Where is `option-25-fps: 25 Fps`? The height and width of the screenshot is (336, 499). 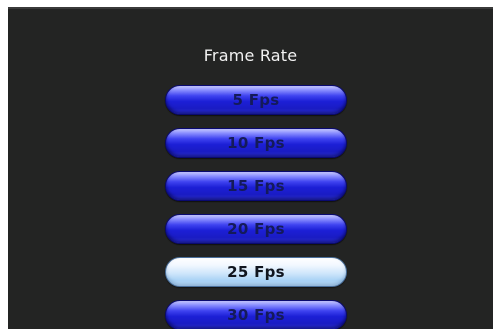
option-25-fps: 25 Fps is located at coordinates (256, 272).